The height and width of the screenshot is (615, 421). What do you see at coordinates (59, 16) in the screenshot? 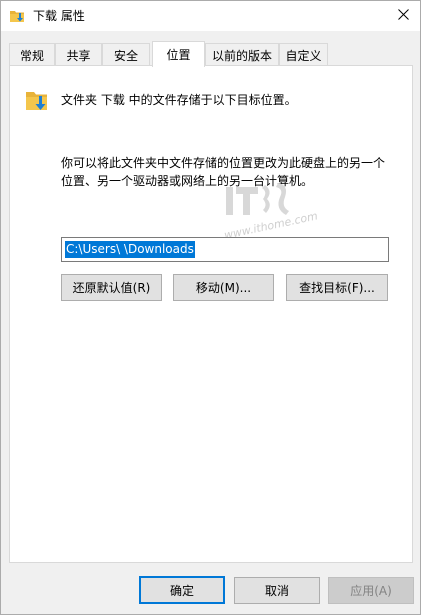
I see `window-title: 下载 属性` at bounding box center [59, 16].